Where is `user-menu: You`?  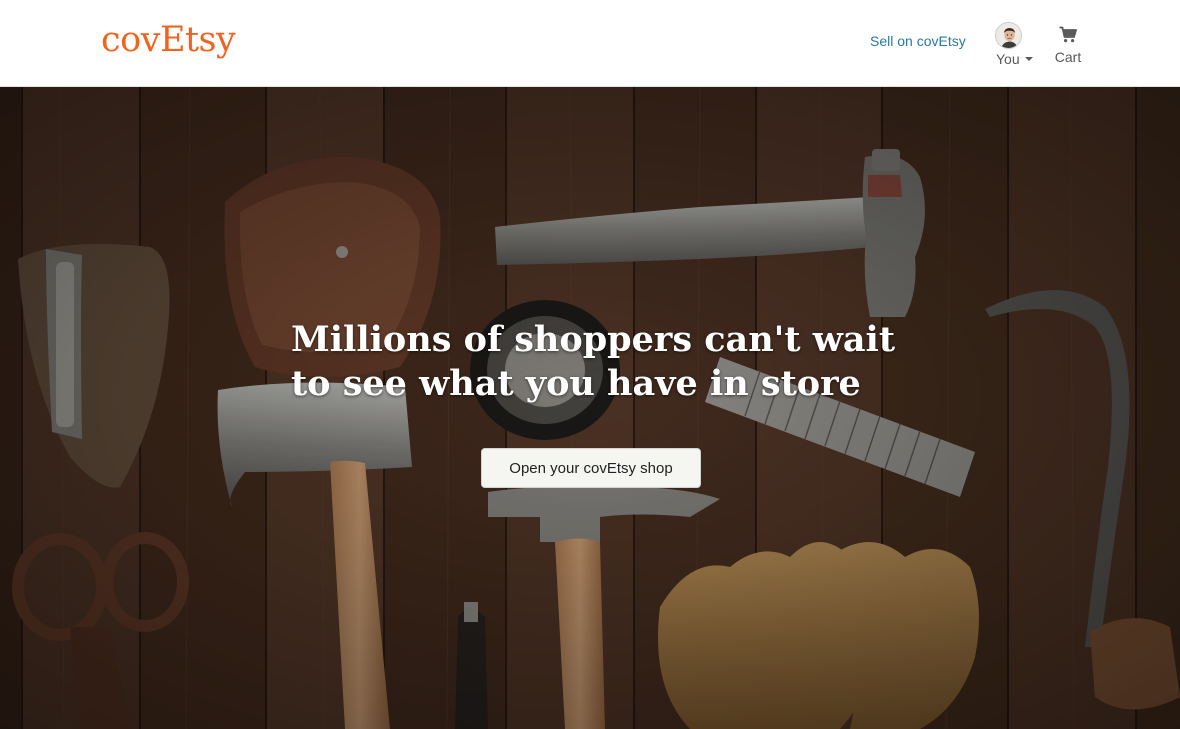
user-menu: You is located at coordinates (1014, 45).